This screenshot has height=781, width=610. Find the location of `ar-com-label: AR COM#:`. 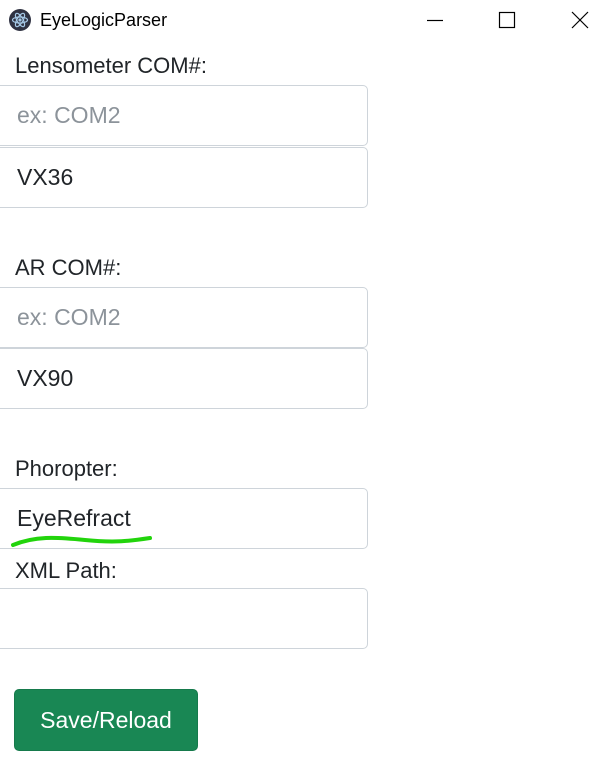

ar-com-label: AR COM#: is located at coordinates (68, 267).